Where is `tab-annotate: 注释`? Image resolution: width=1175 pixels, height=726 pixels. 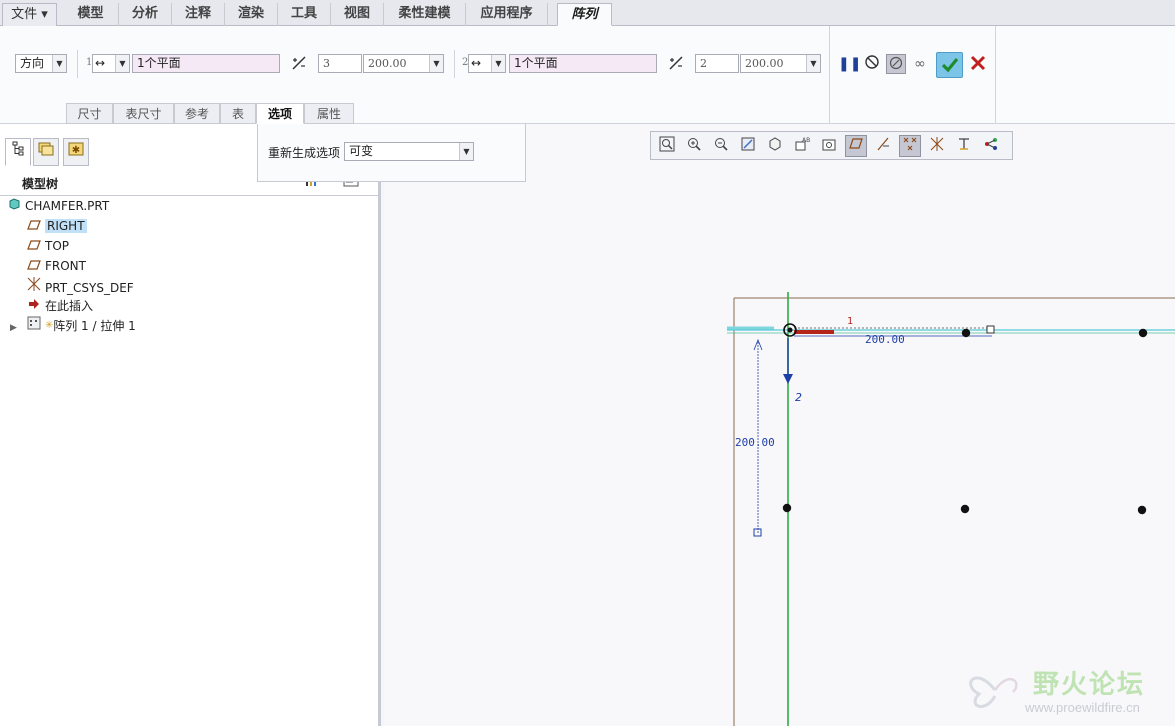 tab-annotate: 注释 is located at coordinates (198, 14).